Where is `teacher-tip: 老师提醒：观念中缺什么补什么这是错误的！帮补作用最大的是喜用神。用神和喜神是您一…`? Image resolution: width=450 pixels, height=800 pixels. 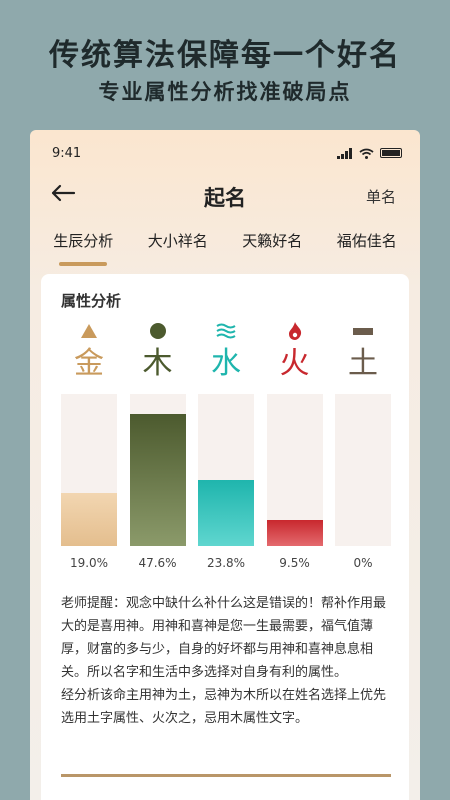
teacher-tip: 老师提醒：观念中缺什么补什么这是错误的！帮补作用最大的是喜用神。用神和喜神是您一… is located at coordinates (226, 661).